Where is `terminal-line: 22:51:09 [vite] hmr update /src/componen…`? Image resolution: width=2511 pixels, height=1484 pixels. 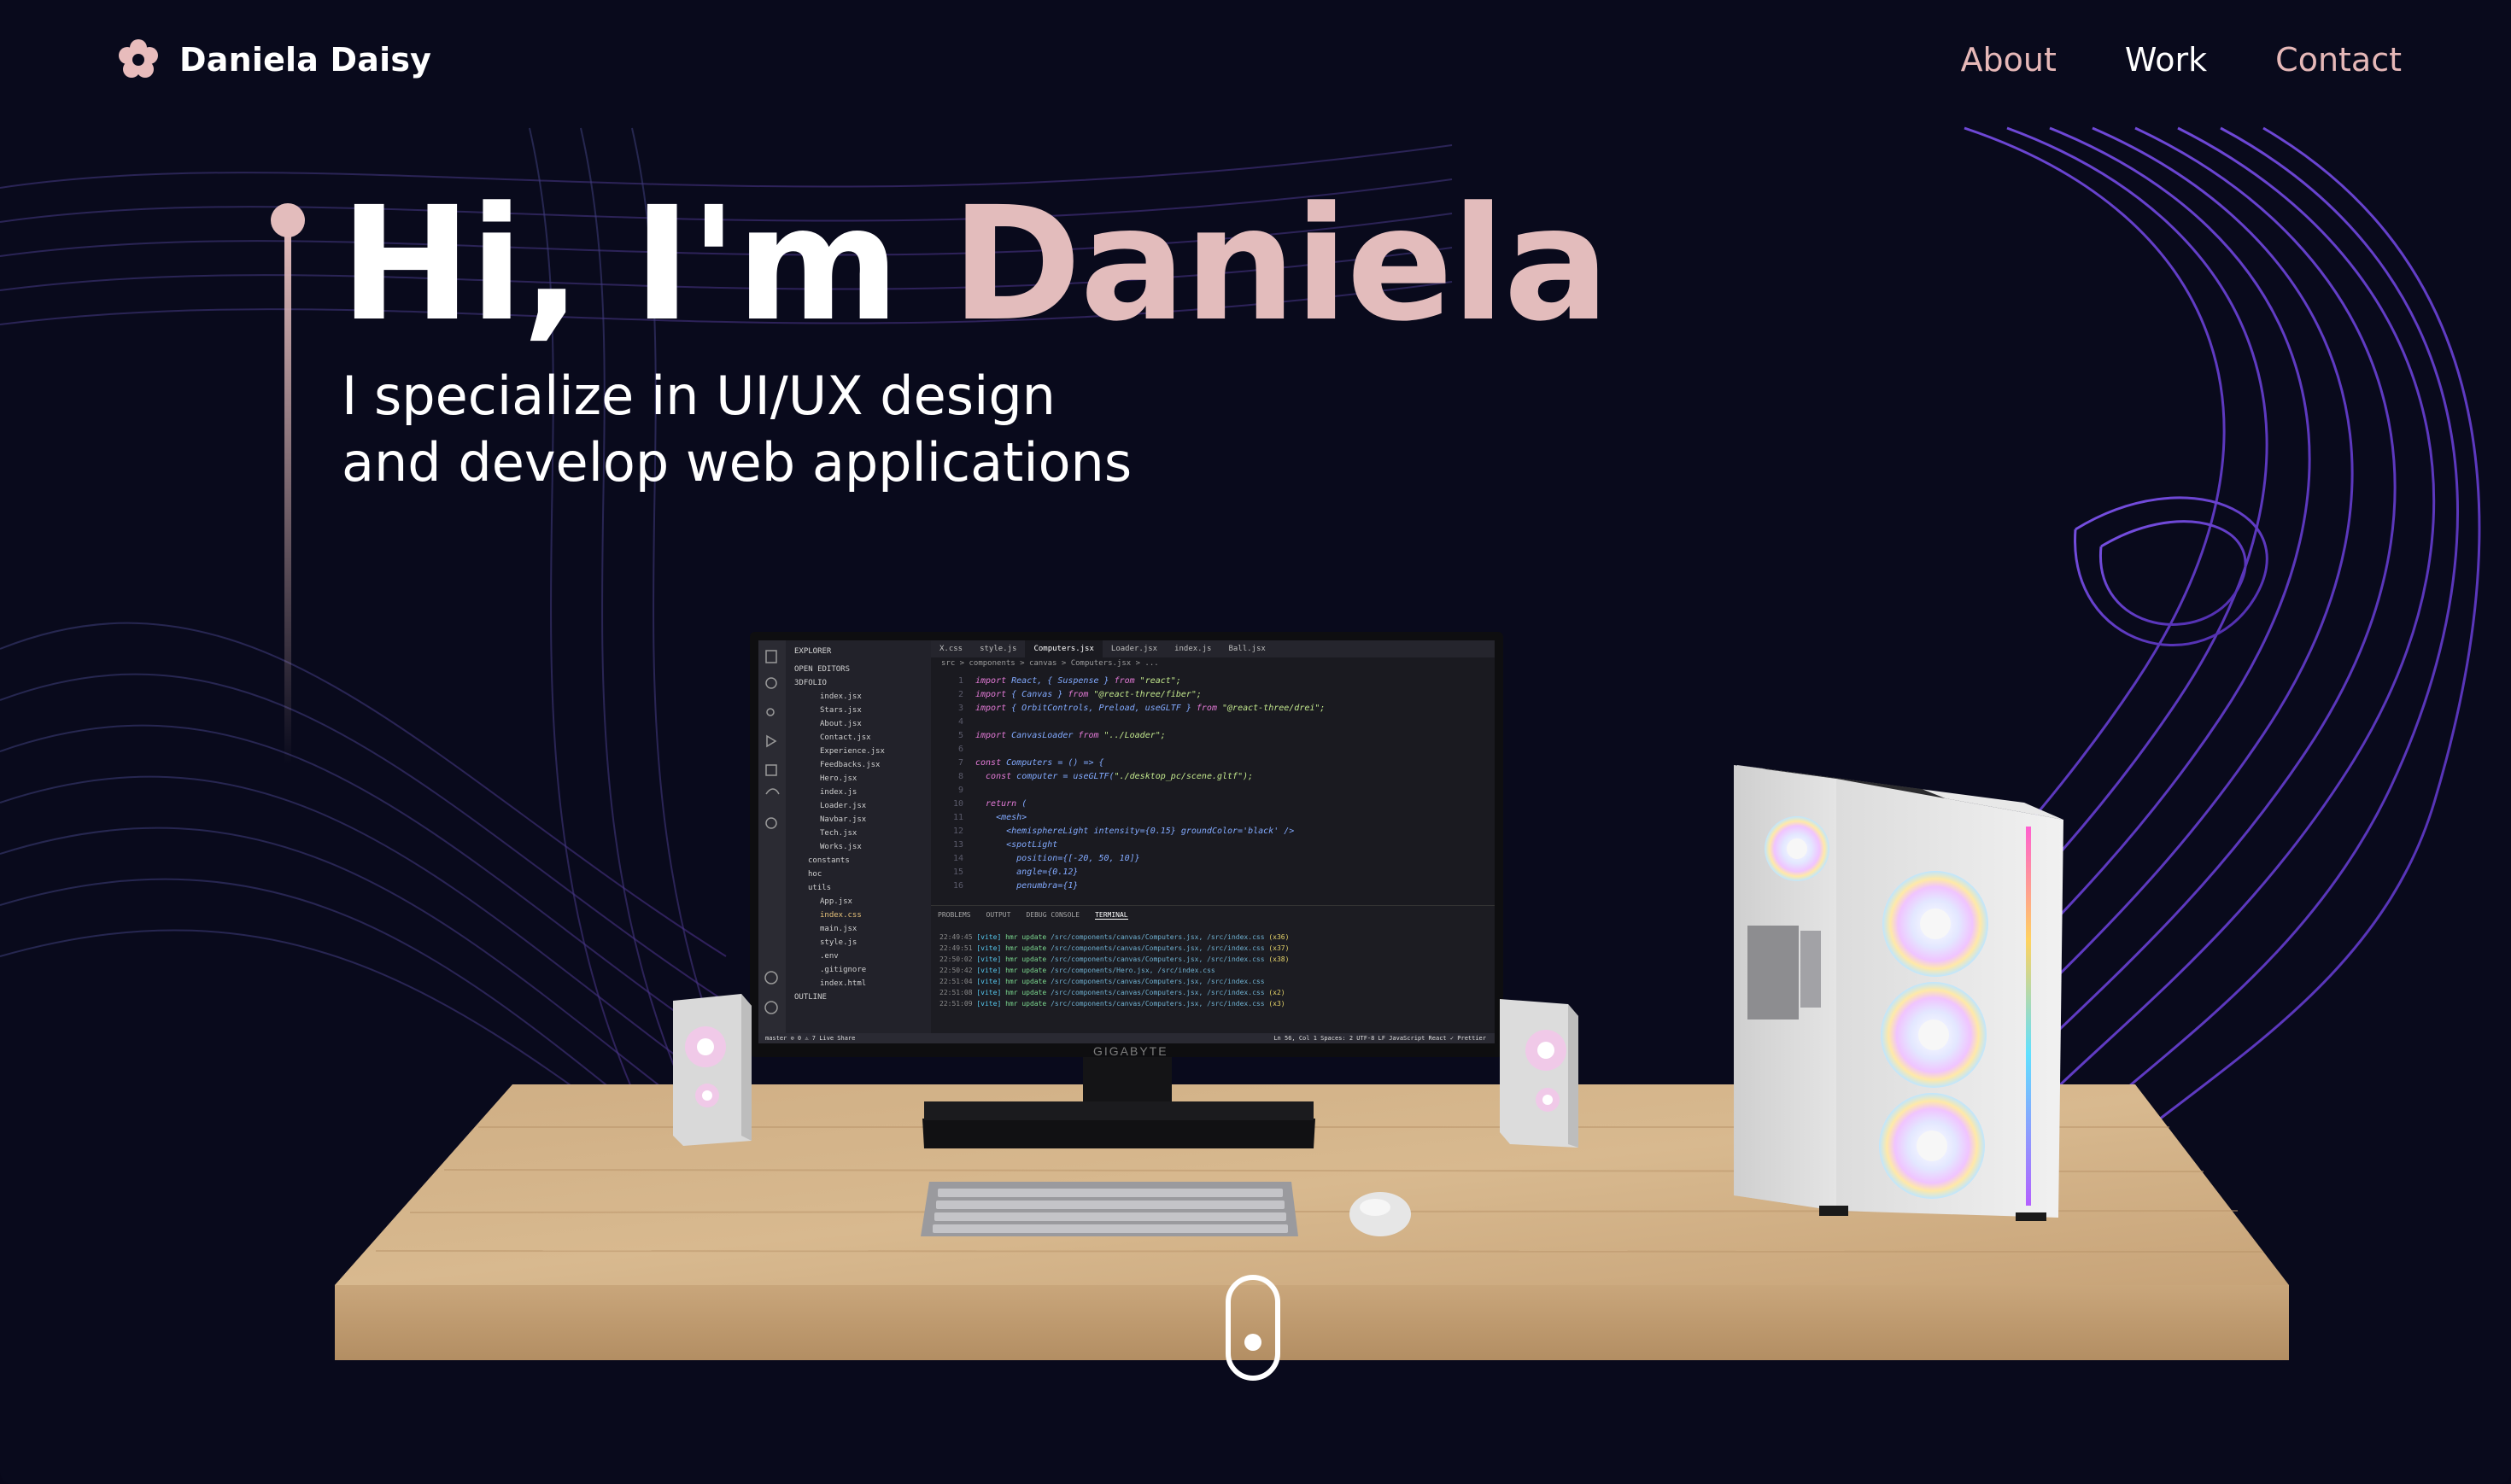
terminal-line: 22:51:09 [vite] hmr update /src/componen… is located at coordinates (1112, 1004).